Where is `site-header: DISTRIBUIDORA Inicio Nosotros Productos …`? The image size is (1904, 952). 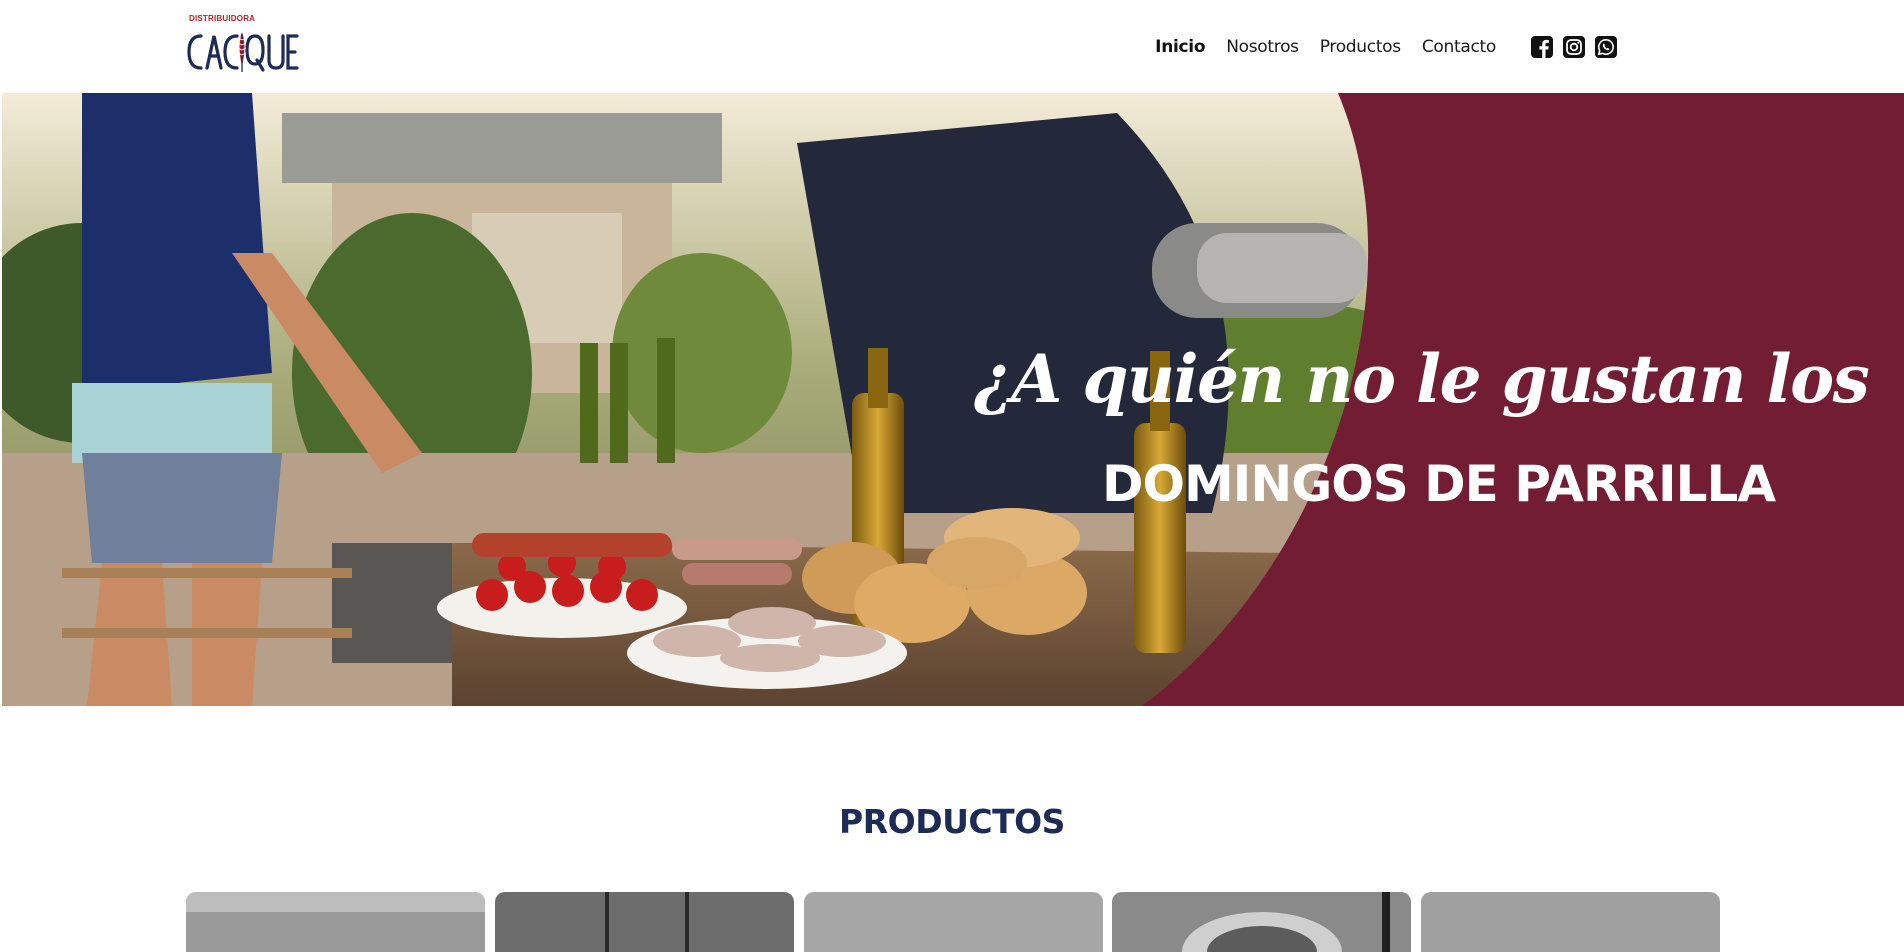 site-header: DISTRIBUIDORA Inicio Nosotros Productos … is located at coordinates (952, 46).